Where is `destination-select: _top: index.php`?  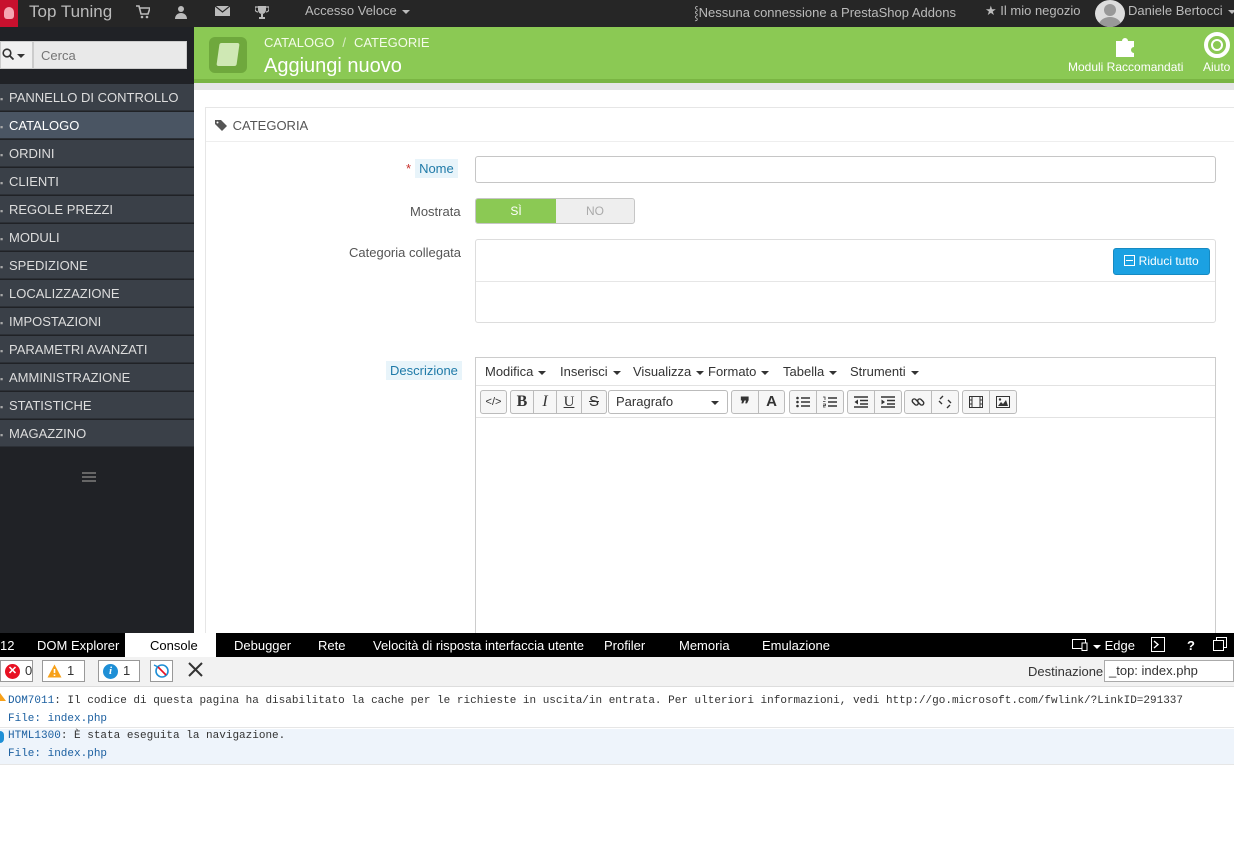
destination-select: _top: index.php is located at coordinates (1169, 671).